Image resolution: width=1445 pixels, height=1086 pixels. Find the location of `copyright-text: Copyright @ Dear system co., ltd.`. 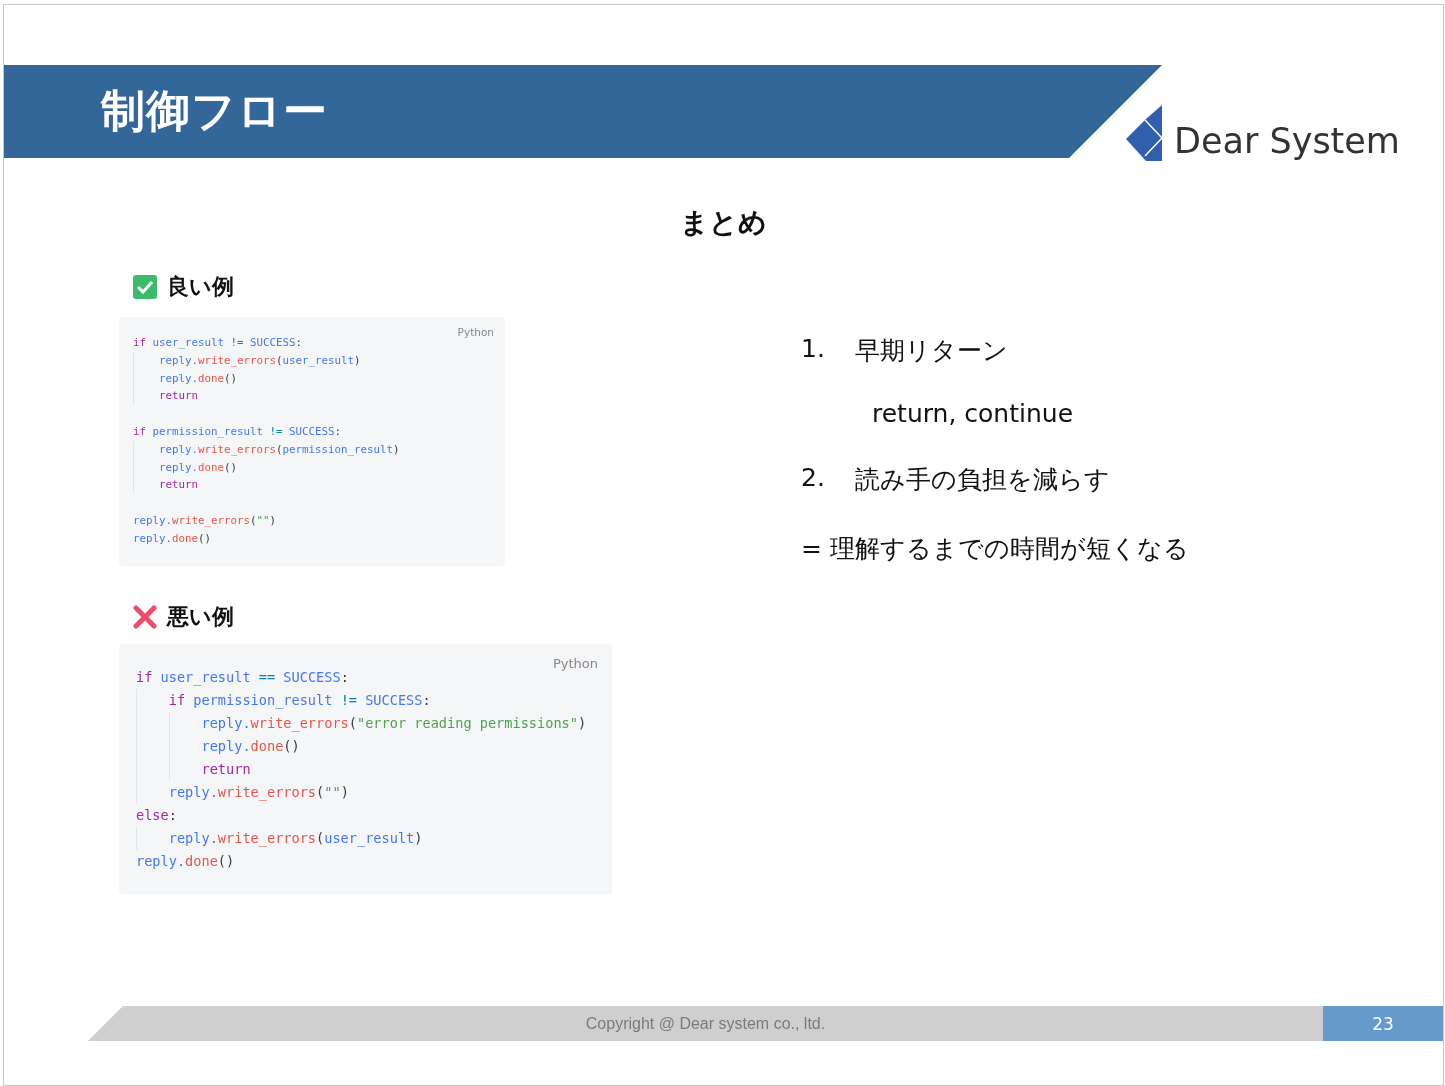

copyright-text: Copyright @ Dear system co., ltd. is located at coordinates (705, 1023).